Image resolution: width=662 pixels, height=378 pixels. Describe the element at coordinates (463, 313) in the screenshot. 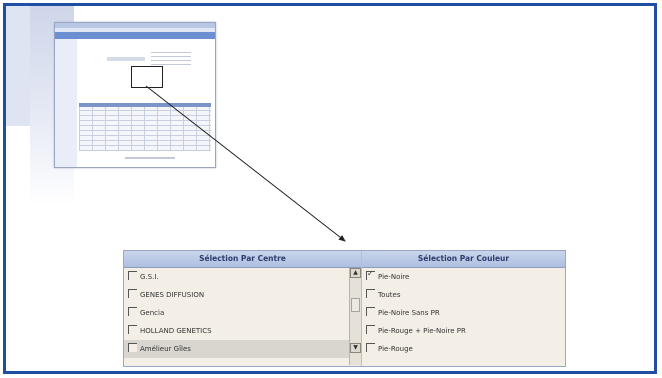

I see `colour-option-pie-noire-sans-pr: Pie-Noire Sans PR` at that location.